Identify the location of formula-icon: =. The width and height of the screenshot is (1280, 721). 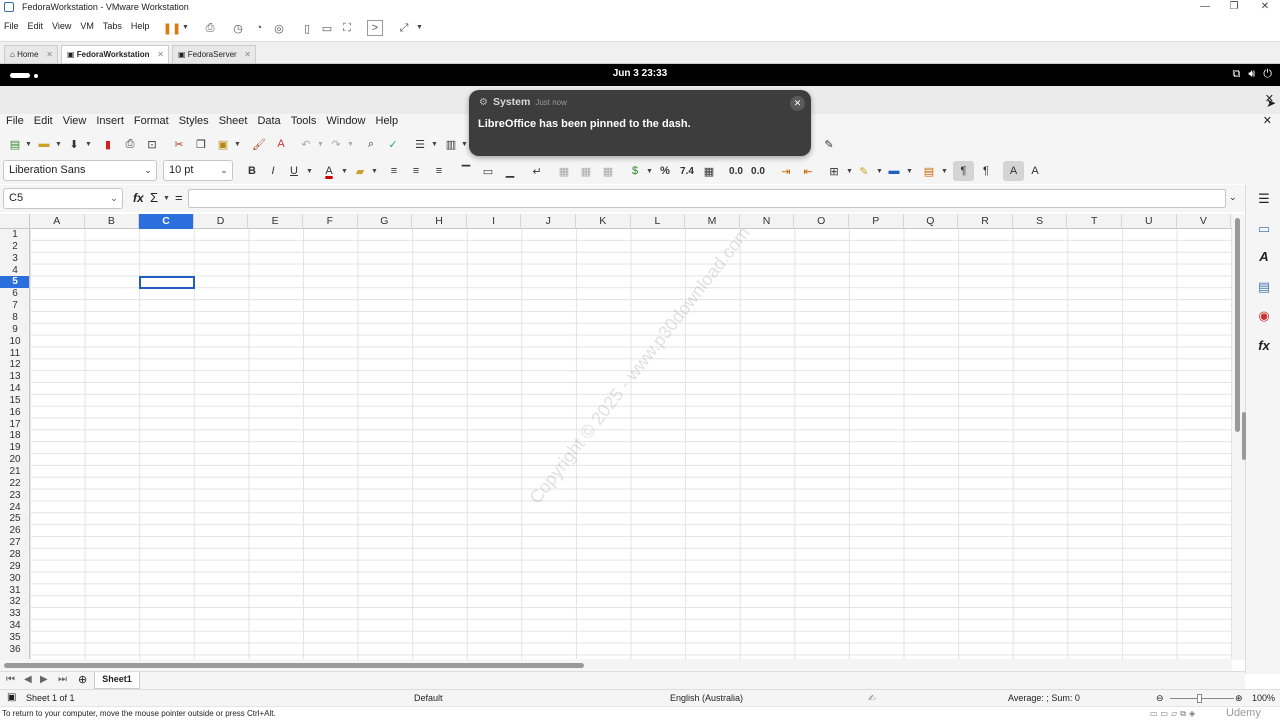
(179, 197).